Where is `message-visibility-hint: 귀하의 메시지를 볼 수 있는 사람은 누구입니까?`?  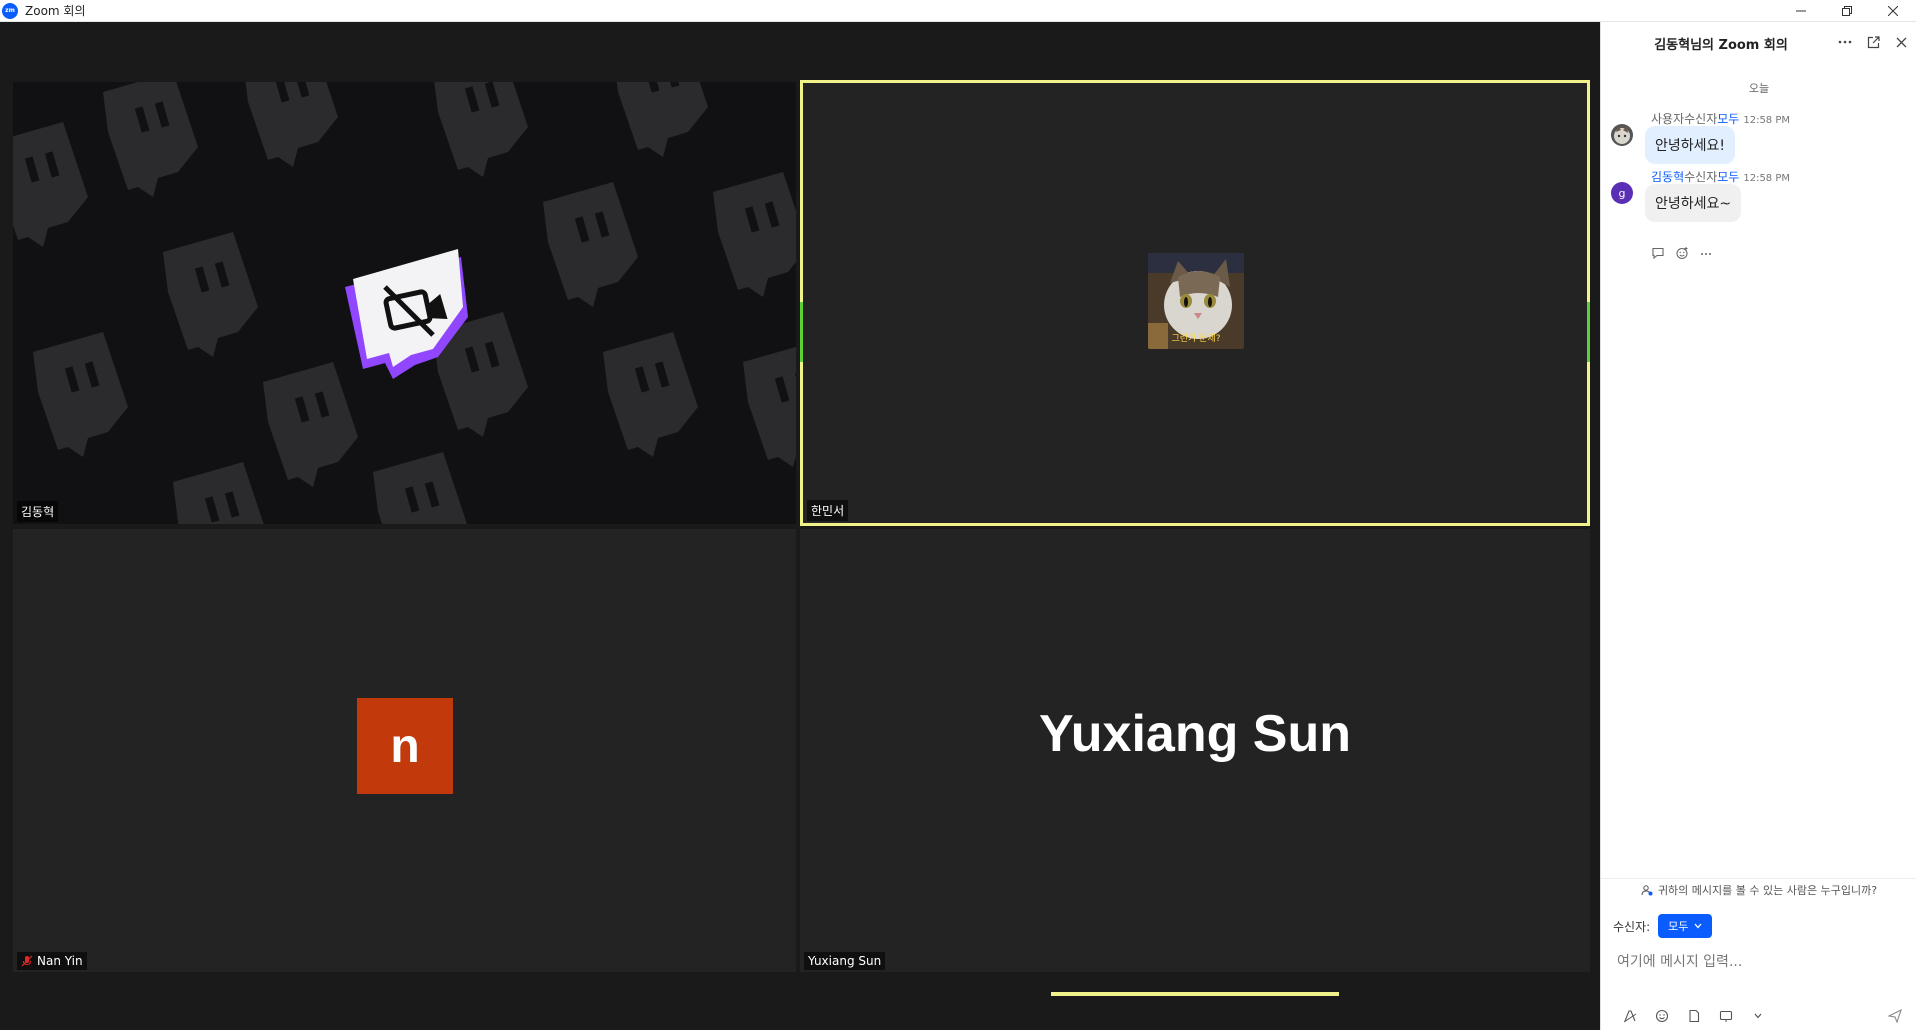 message-visibility-hint: 귀하의 메시지를 볼 수 있는 사람은 누구입니까? is located at coordinates (1758, 889).